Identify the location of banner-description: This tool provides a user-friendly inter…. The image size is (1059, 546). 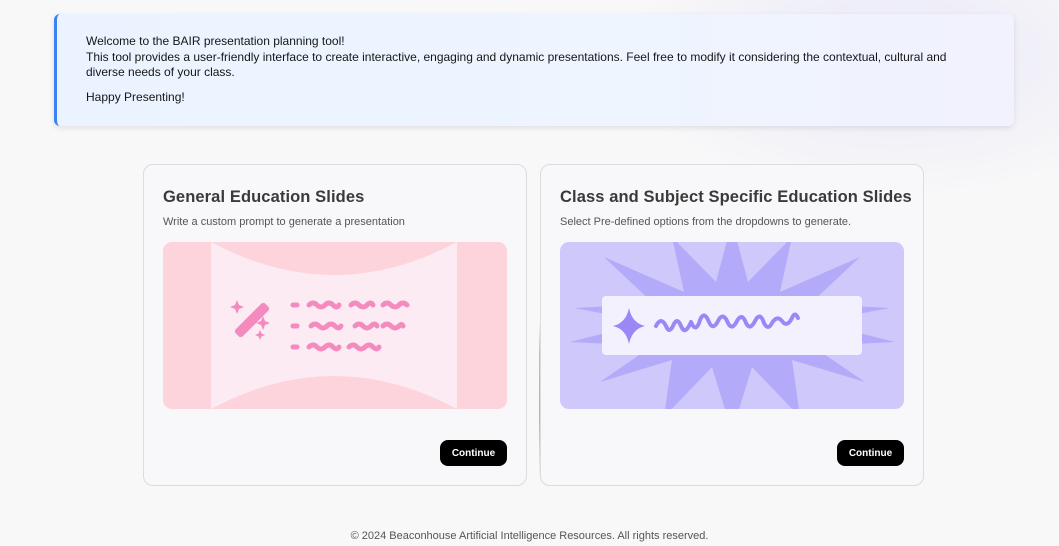
(516, 64).